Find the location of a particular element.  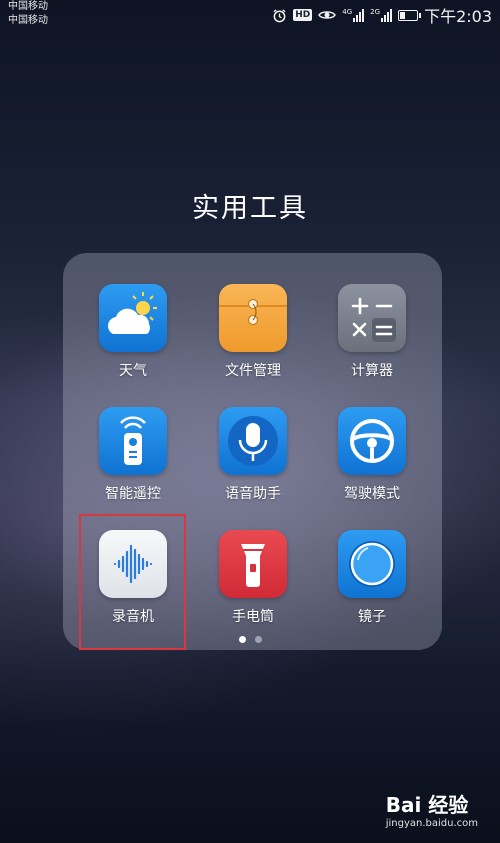

flashlight-icon is located at coordinates (253, 564).